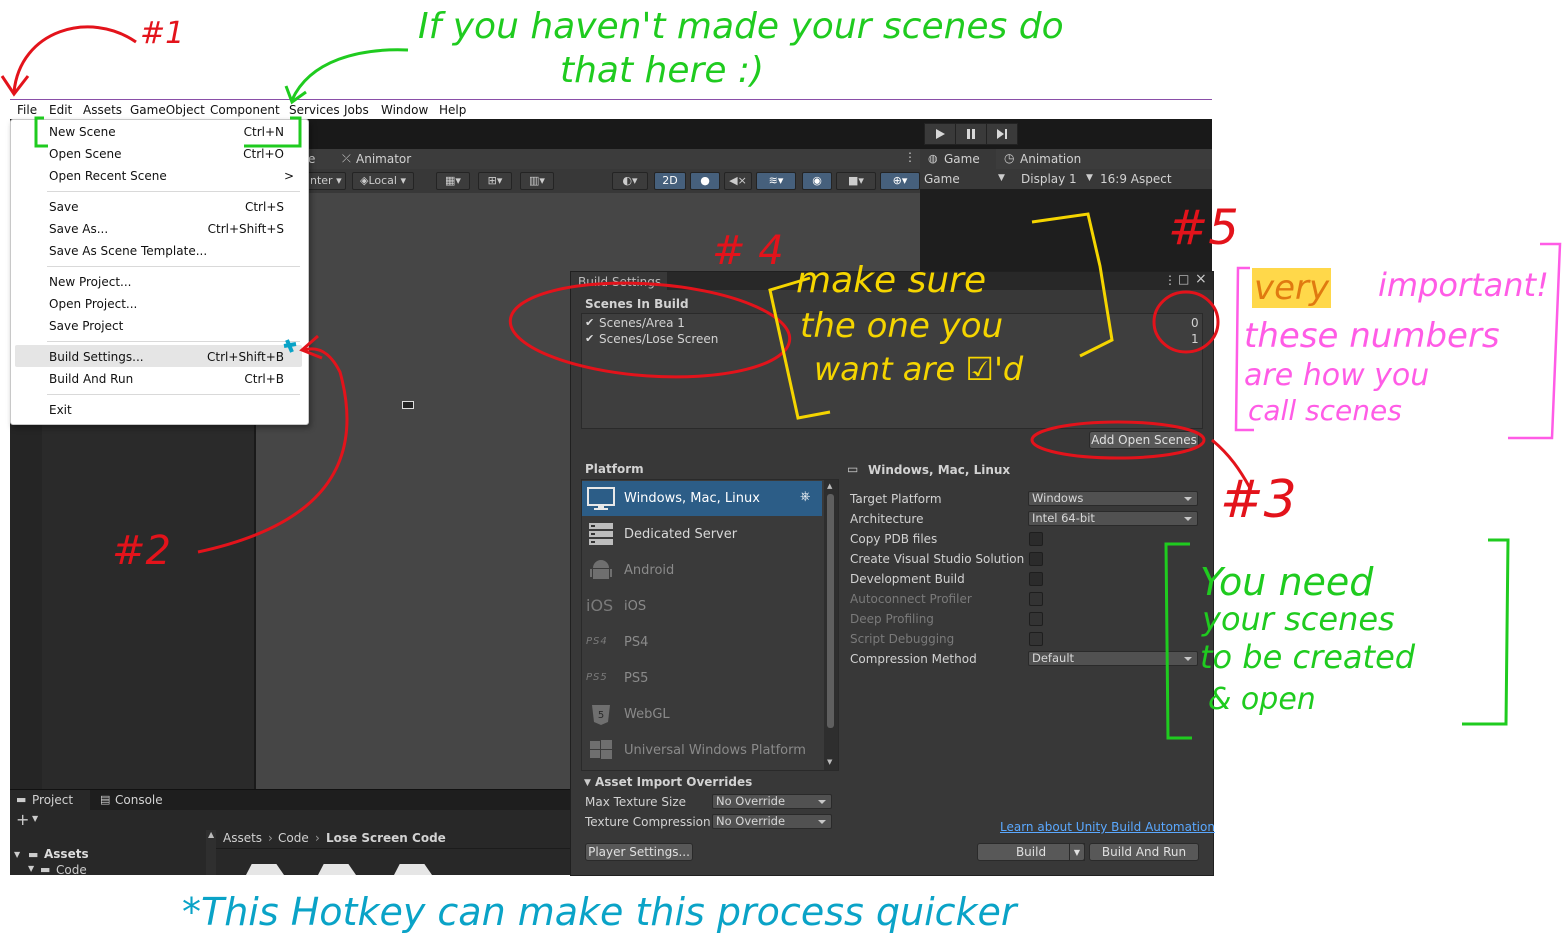 Image resolution: width=1563 pixels, height=950 pixels. I want to click on annotation-label-3: #3, so click(1258, 500).